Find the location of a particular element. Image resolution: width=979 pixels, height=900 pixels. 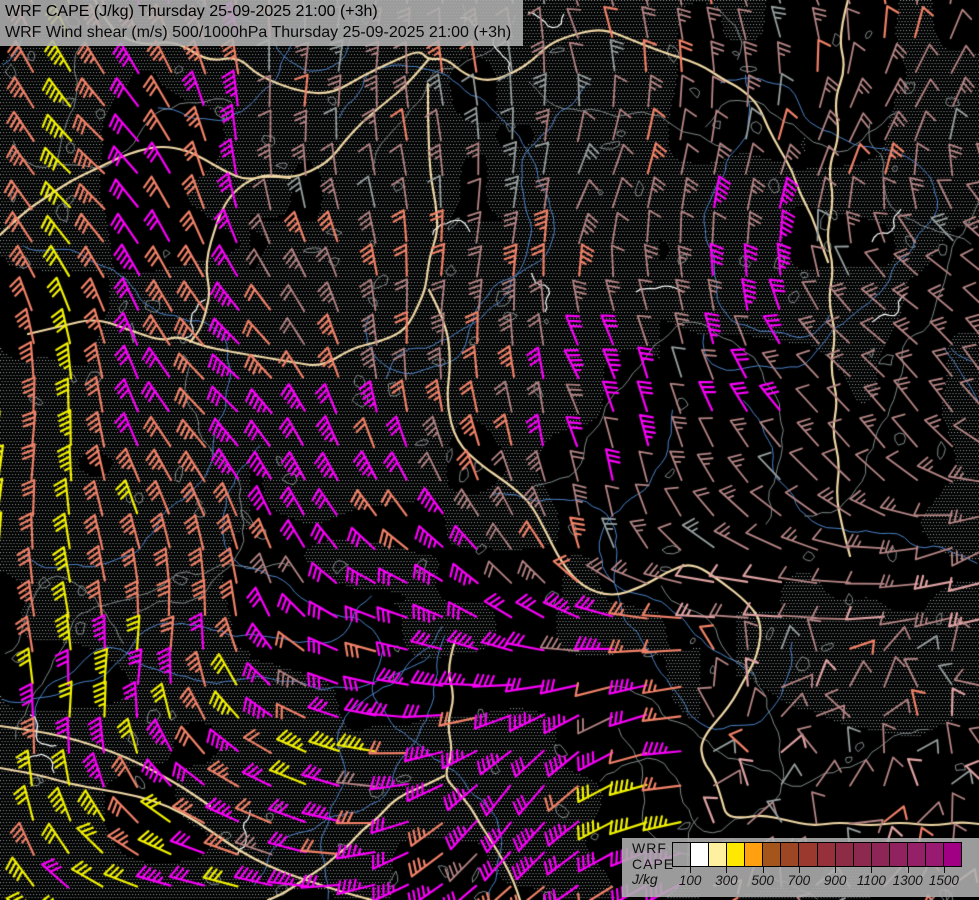

legend-unit-label: J/kg is located at coordinates (645, 879).